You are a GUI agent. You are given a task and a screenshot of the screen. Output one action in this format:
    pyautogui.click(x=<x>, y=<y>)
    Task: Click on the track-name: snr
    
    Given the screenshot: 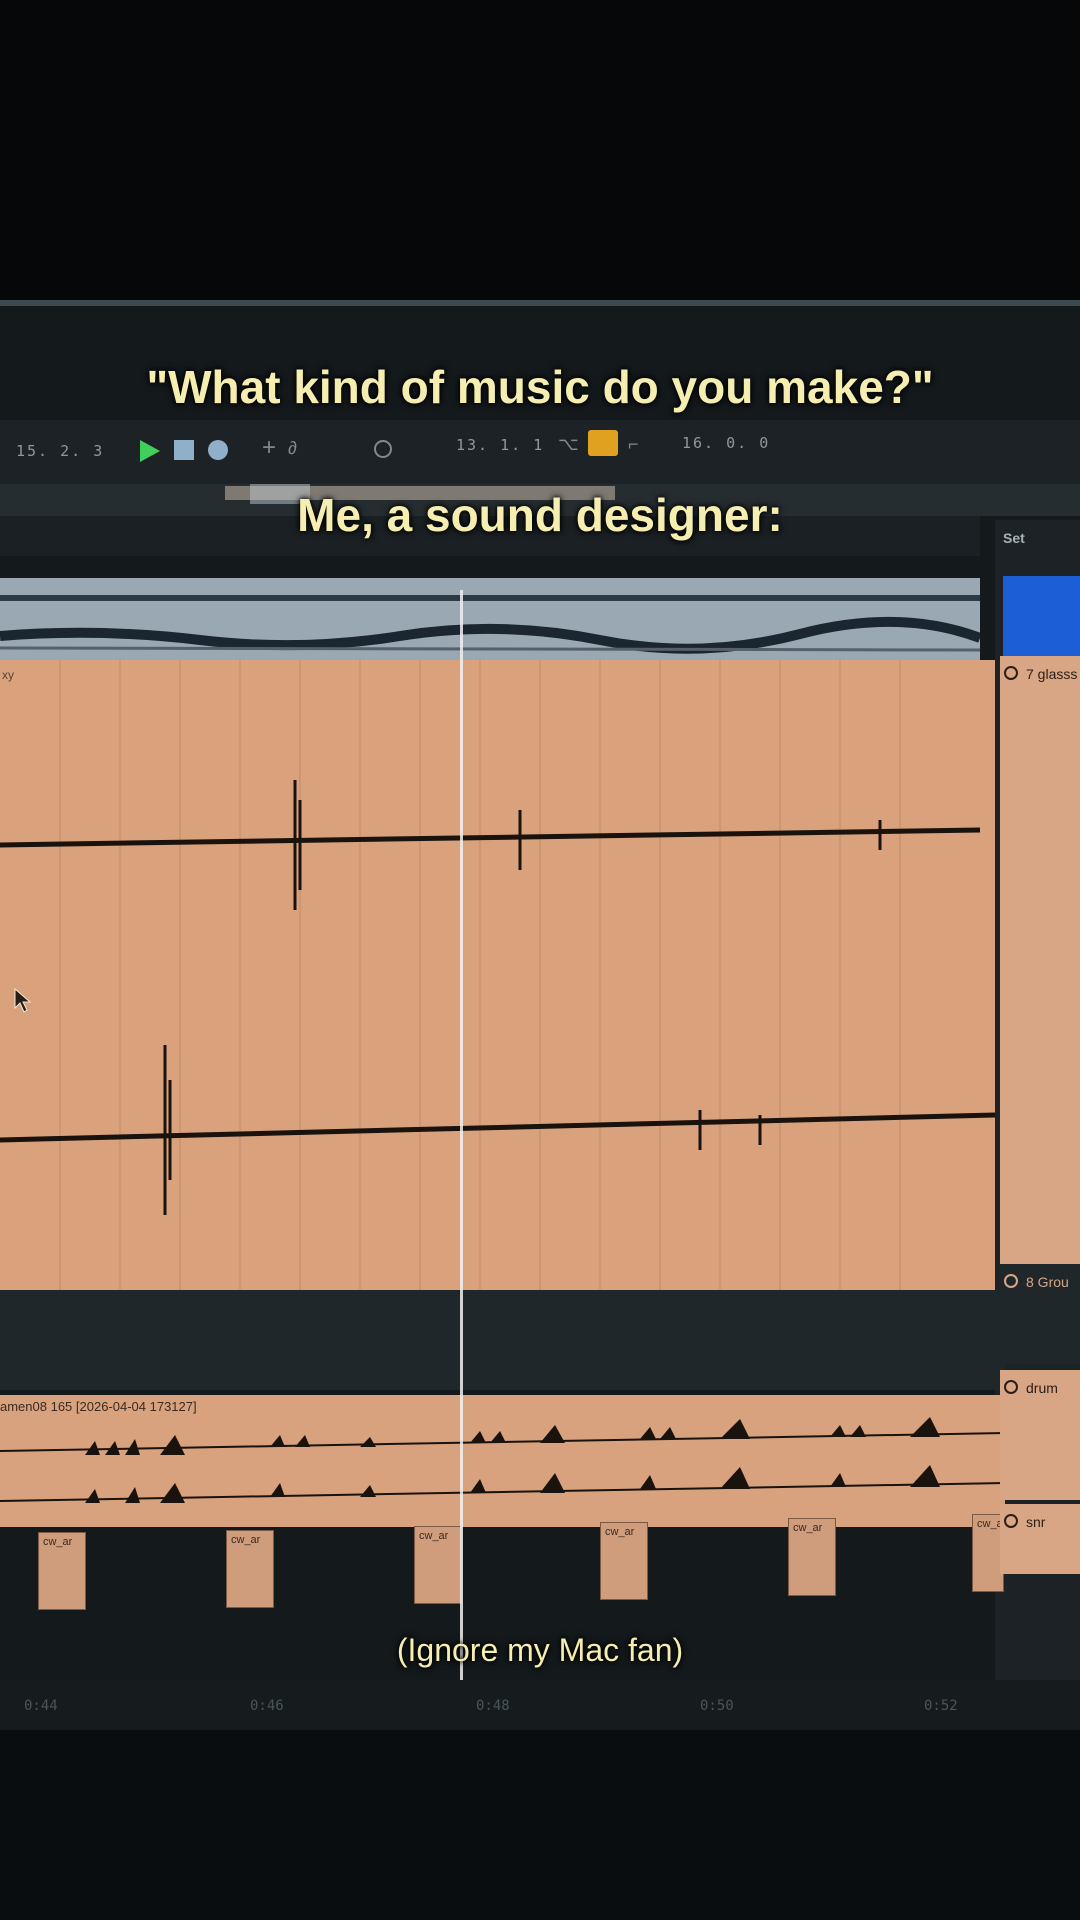 What is the action you would take?
    pyautogui.click(x=1036, y=1522)
    